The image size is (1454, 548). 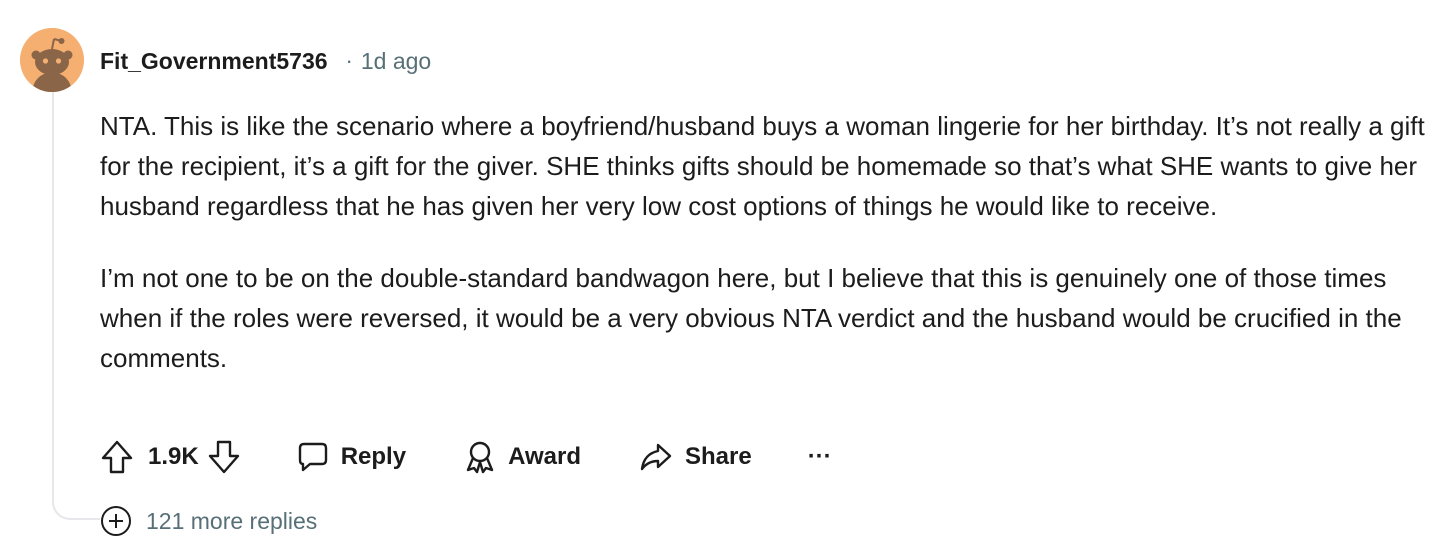 What do you see at coordinates (214, 61) in the screenshot?
I see `username-link: Fit_Government5736` at bounding box center [214, 61].